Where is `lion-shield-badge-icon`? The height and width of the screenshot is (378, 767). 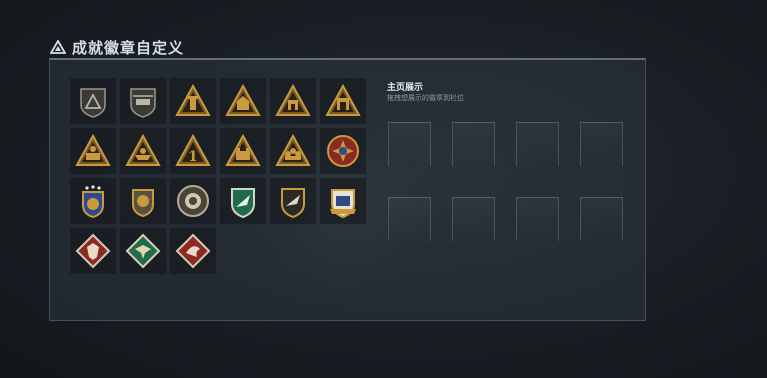
lion-shield-badge-icon is located at coordinates (143, 203).